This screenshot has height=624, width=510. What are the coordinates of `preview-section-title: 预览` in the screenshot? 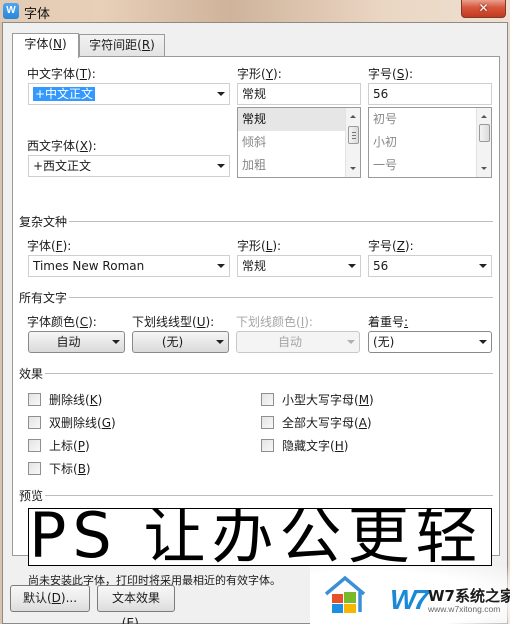 It's located at (32, 495).